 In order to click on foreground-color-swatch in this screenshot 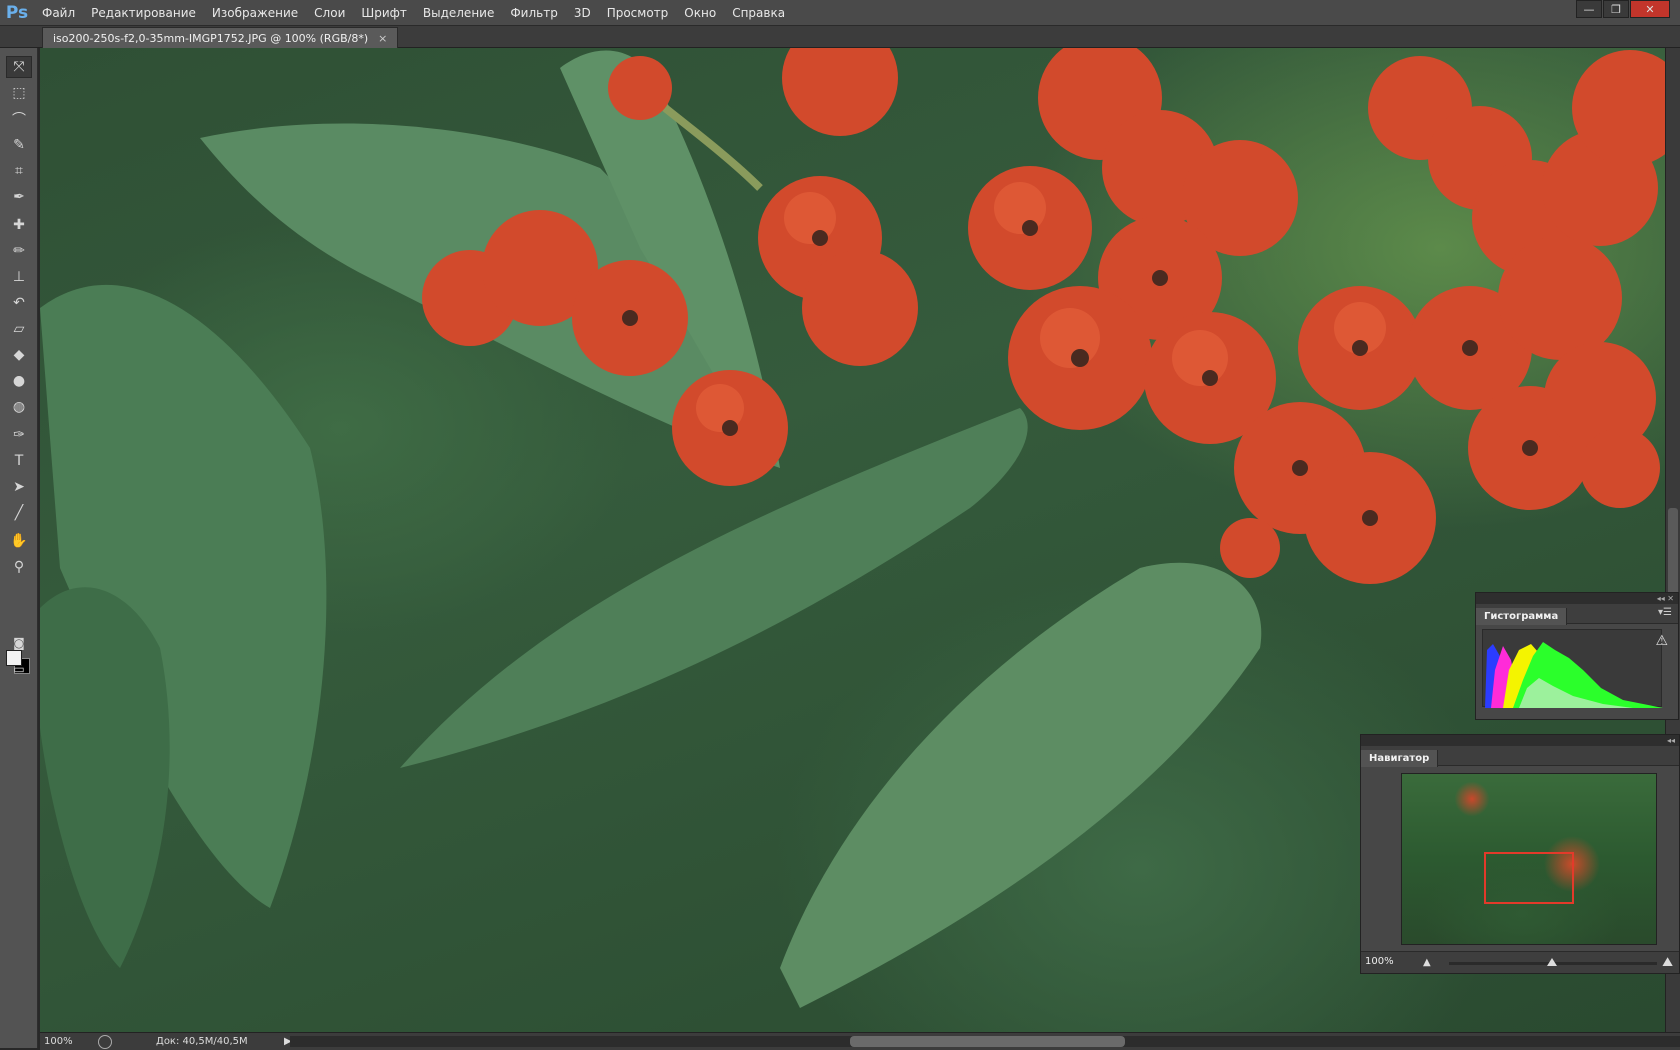, I will do `click(14, 658)`.